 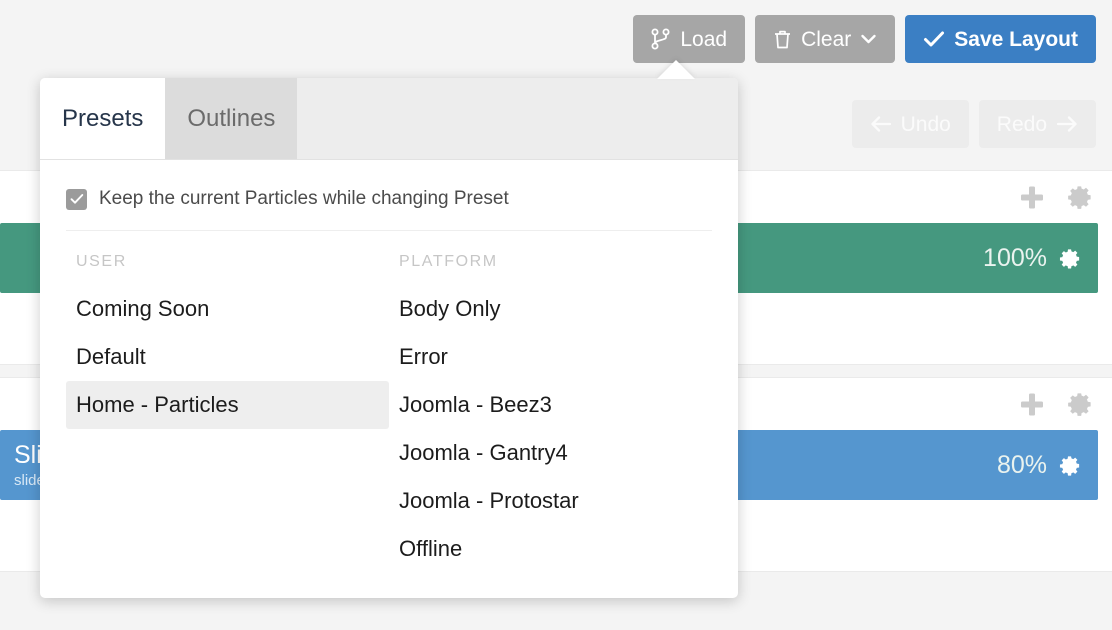 I want to click on trash-icon, so click(x=782, y=39).